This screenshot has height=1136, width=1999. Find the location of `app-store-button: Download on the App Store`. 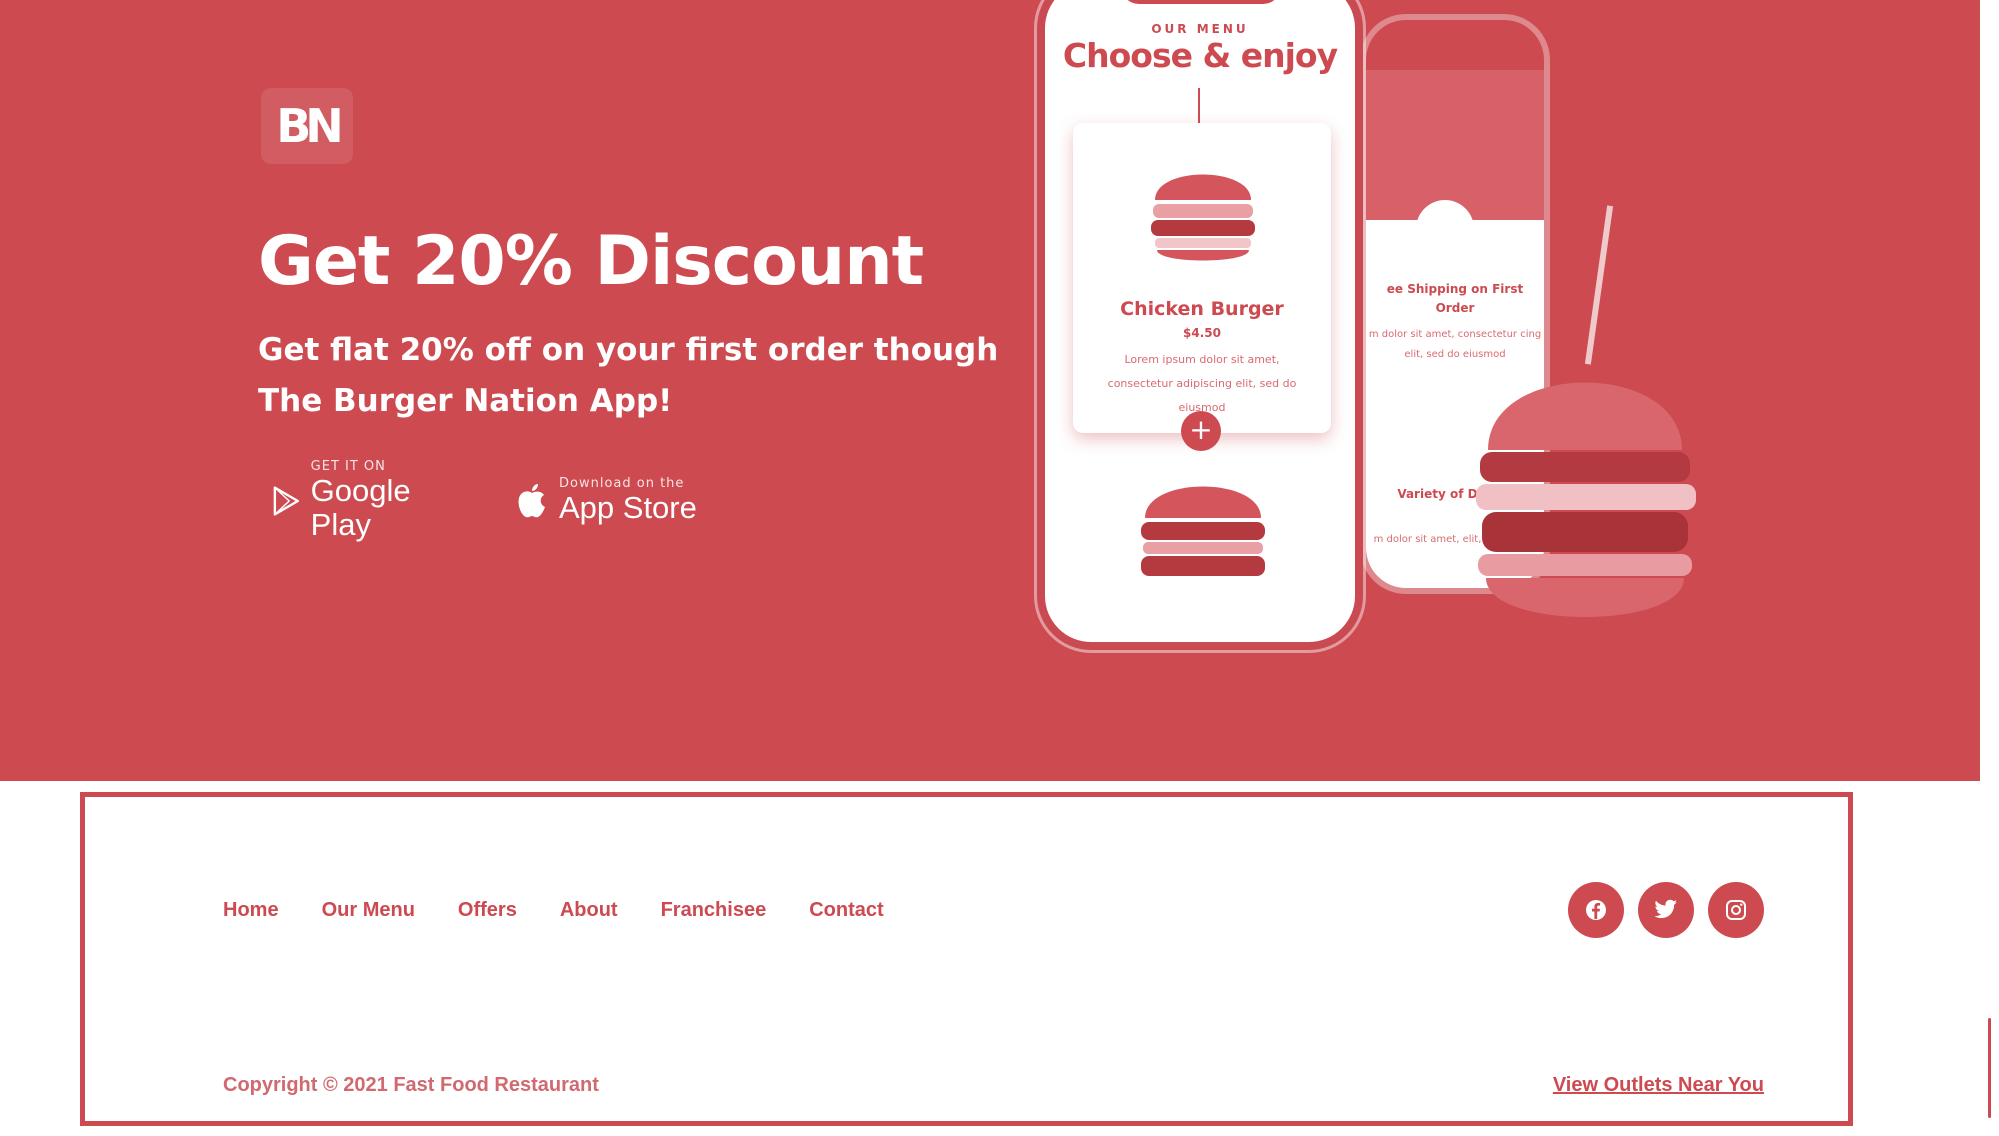

app-store-button: Download on the App Store is located at coordinates (615, 501).